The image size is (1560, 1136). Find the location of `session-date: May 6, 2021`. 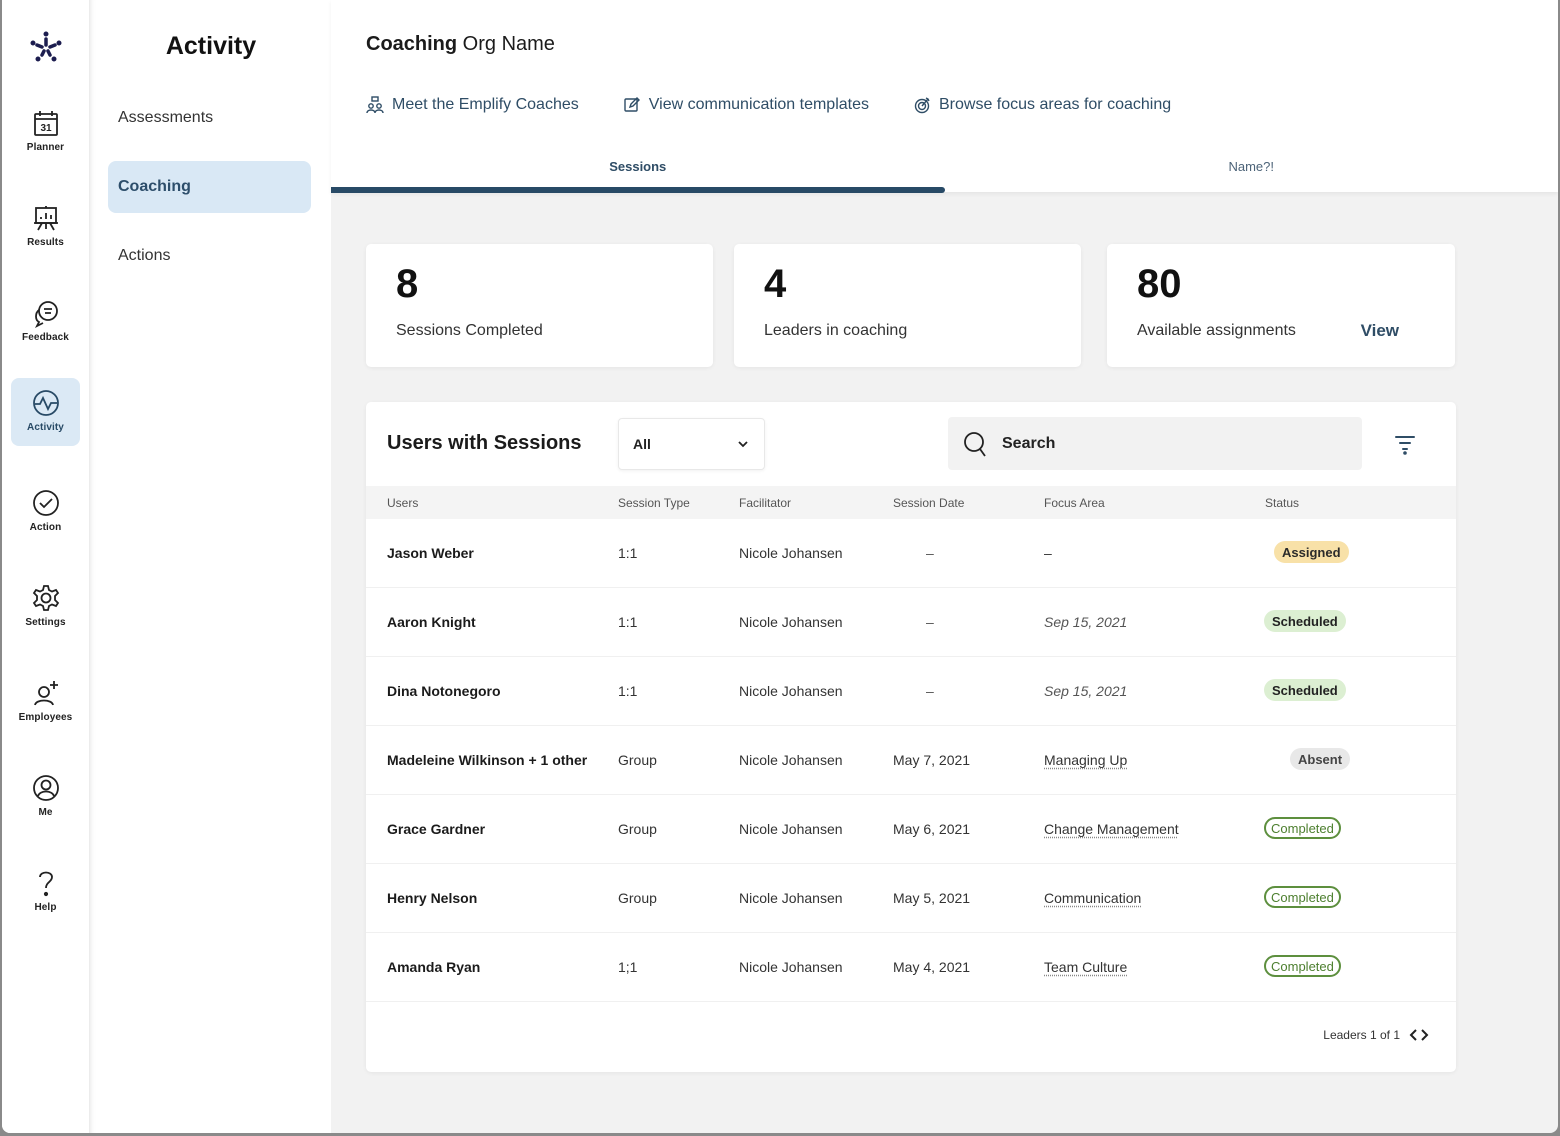

session-date: May 6, 2021 is located at coordinates (932, 829).